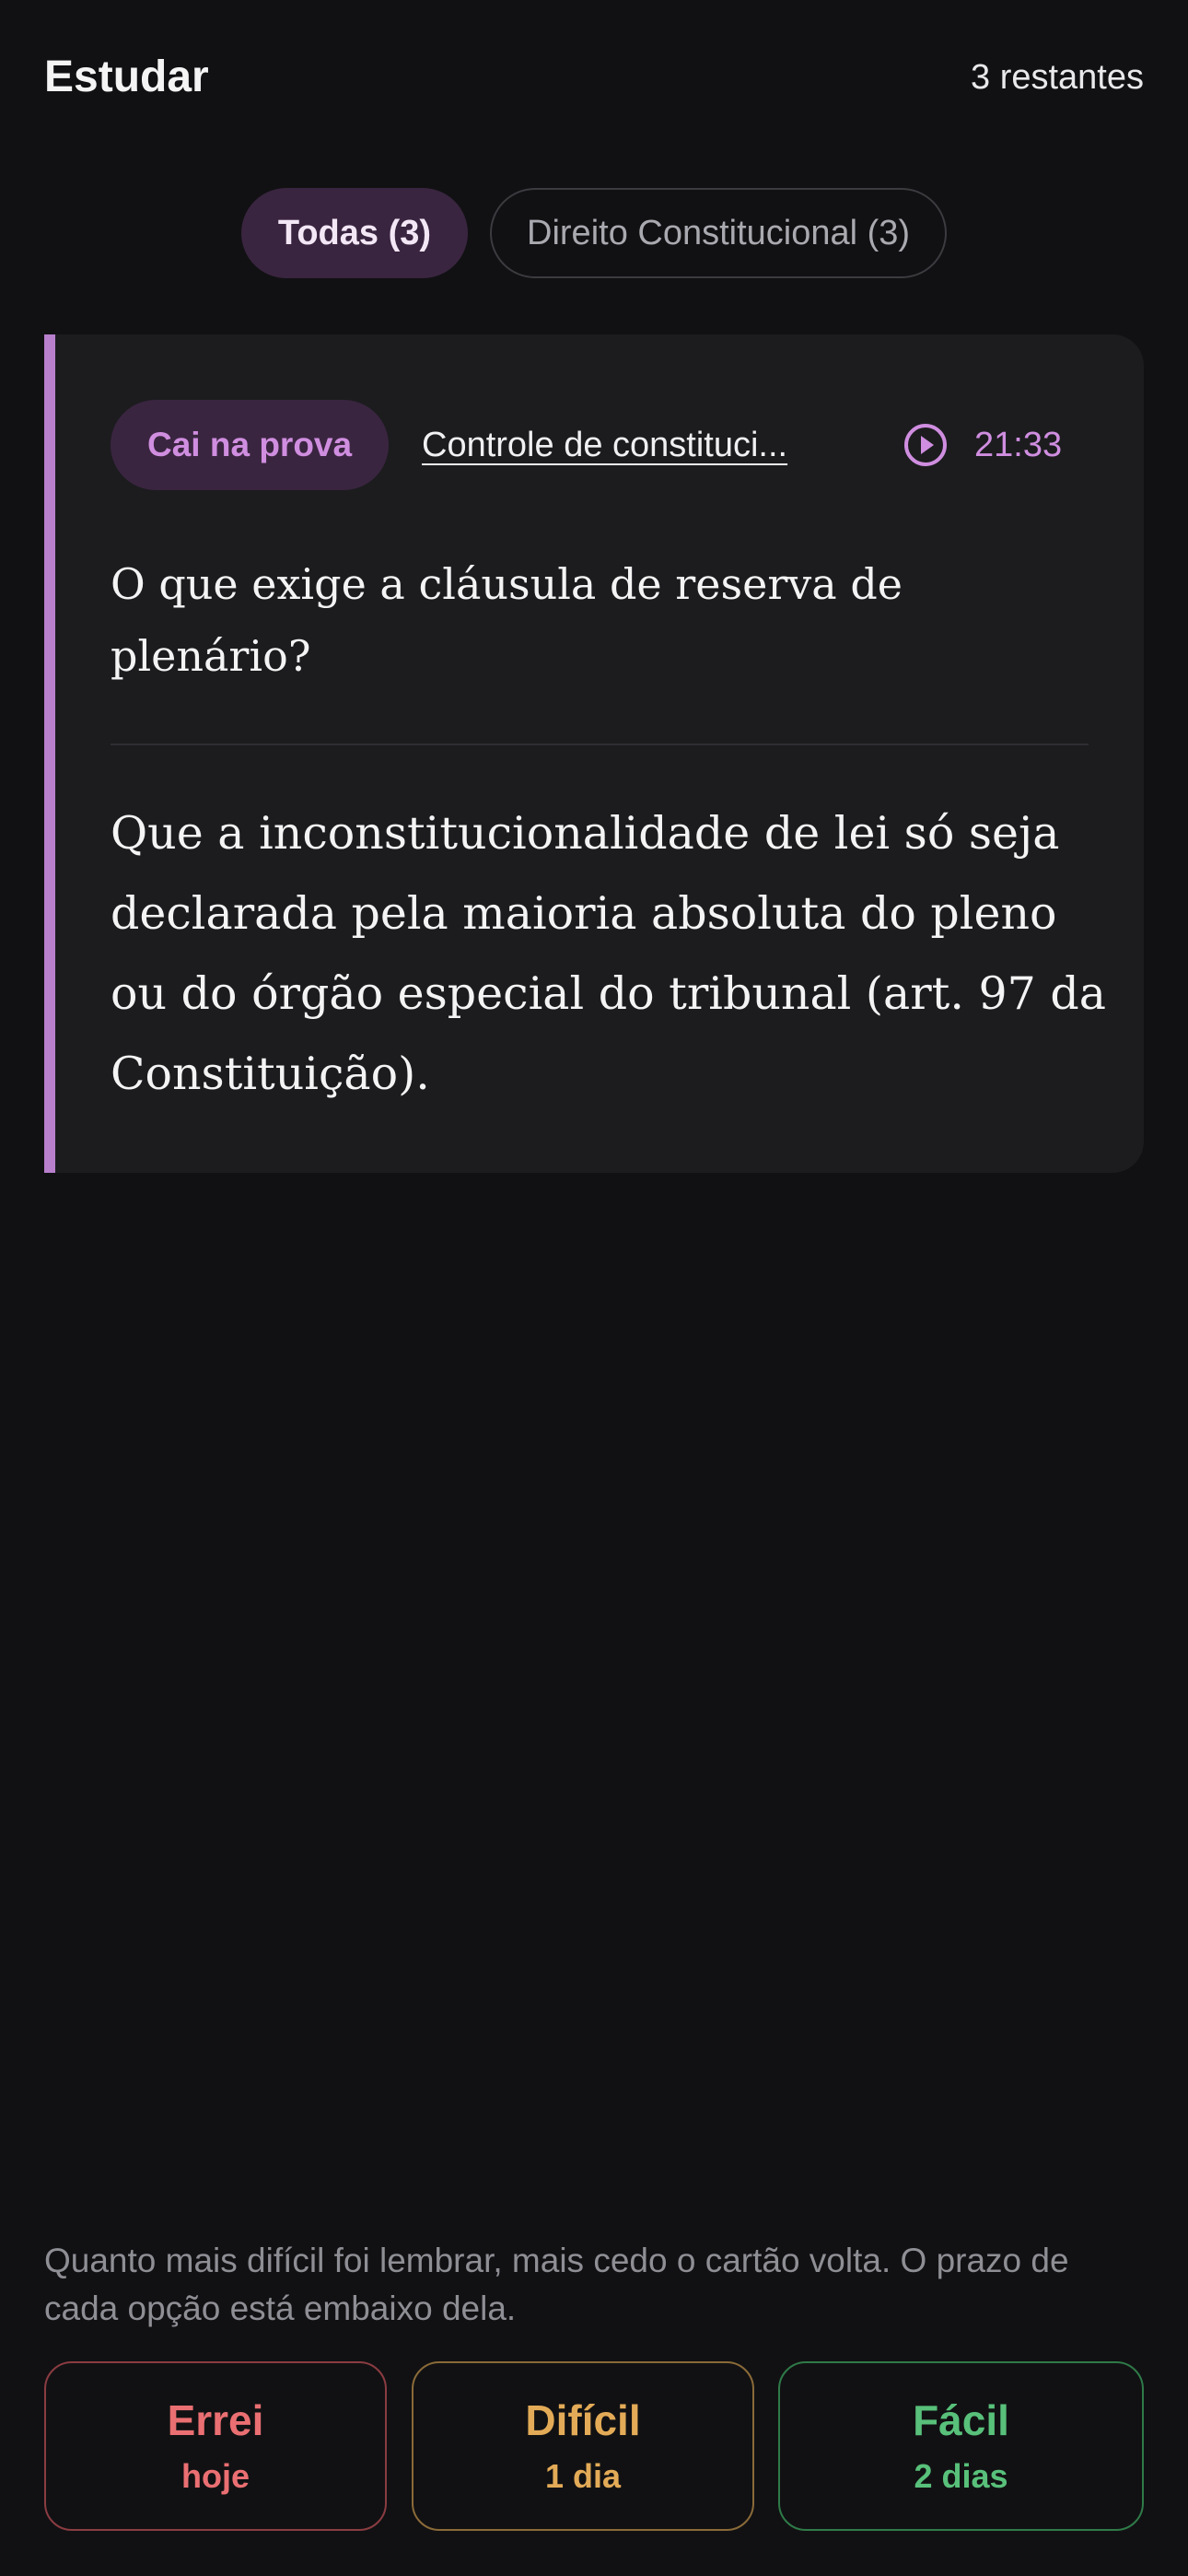 The height and width of the screenshot is (2576, 1188). Describe the element at coordinates (961, 2446) in the screenshot. I see `easy-button: Fácil 2 dias` at that location.